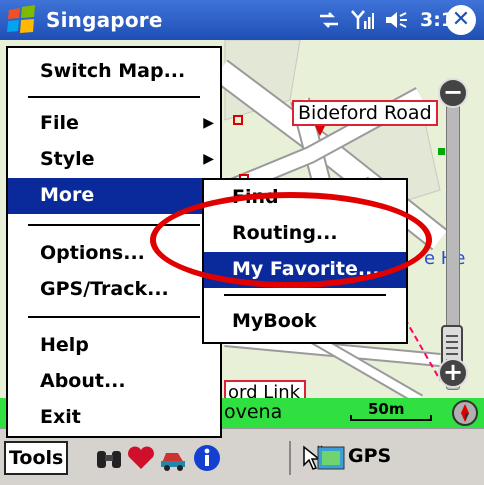 The image size is (484, 485). Describe the element at coordinates (465, 413) in the screenshot. I see `compass-icon` at that location.